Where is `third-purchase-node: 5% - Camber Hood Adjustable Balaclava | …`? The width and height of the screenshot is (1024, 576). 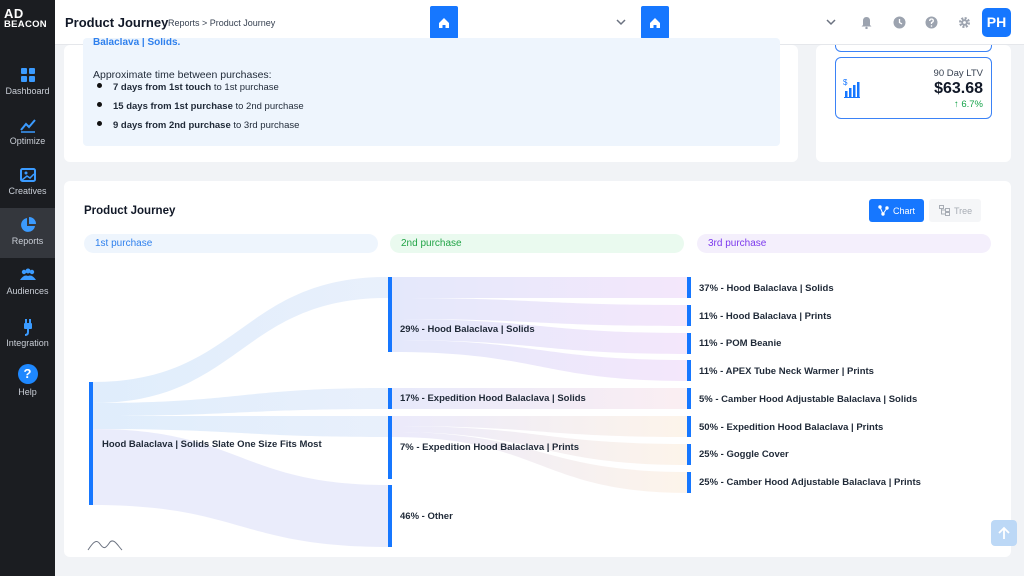 third-purchase-node: 5% - Camber Hood Adjustable Balaclava | … is located at coordinates (808, 399).